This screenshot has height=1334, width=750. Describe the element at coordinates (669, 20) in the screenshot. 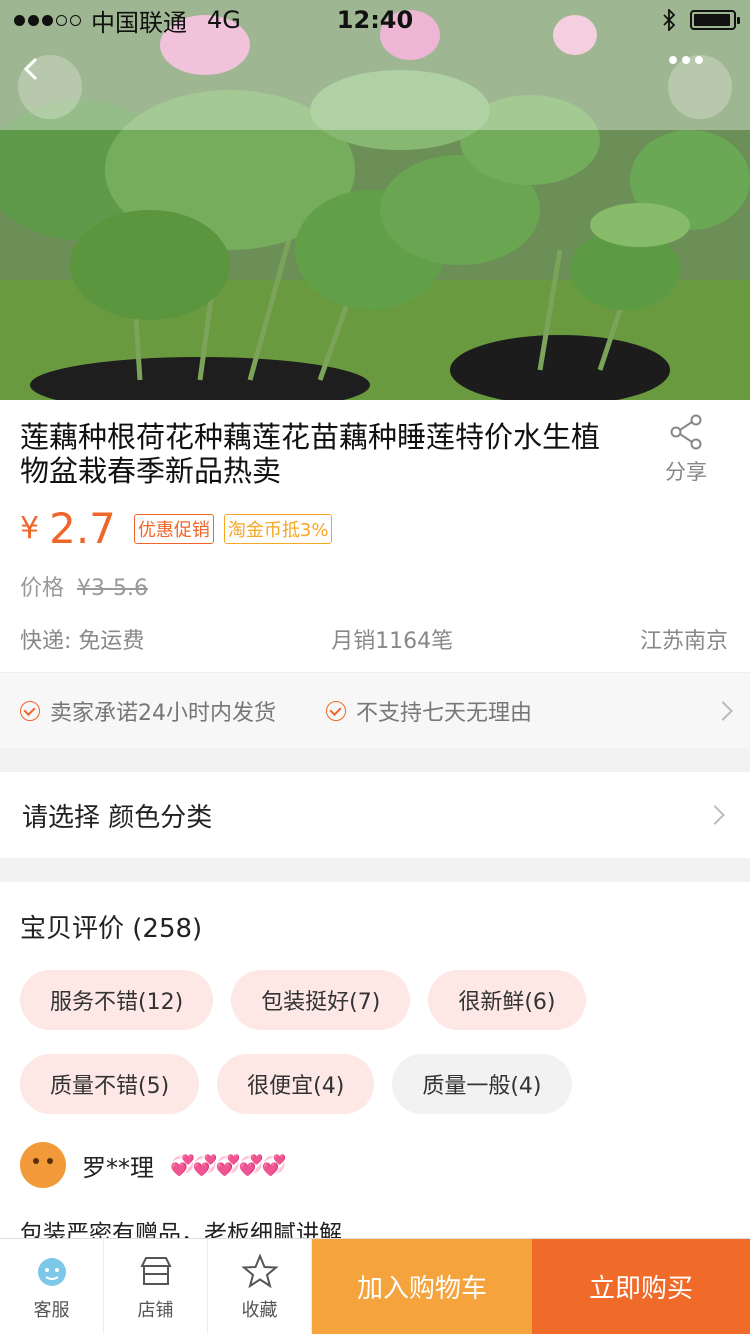

I see `bluetooth-icon` at that location.